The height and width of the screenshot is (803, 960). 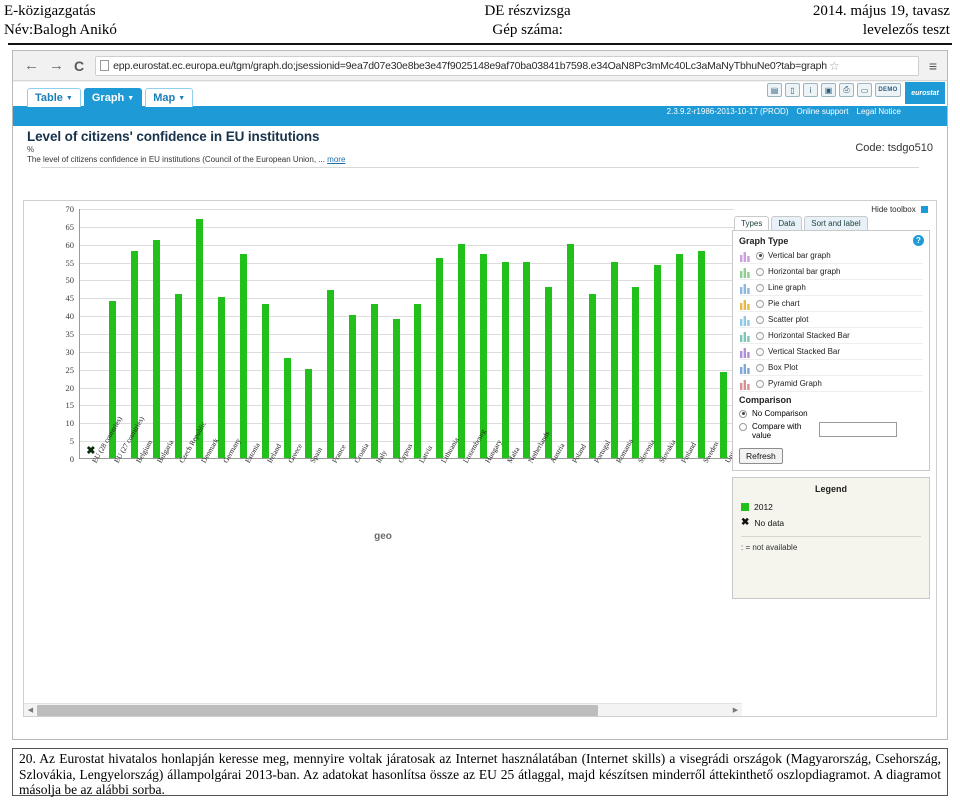 What do you see at coordinates (831, 384) in the screenshot?
I see `graph-type-option: Pyramid Graph` at bounding box center [831, 384].